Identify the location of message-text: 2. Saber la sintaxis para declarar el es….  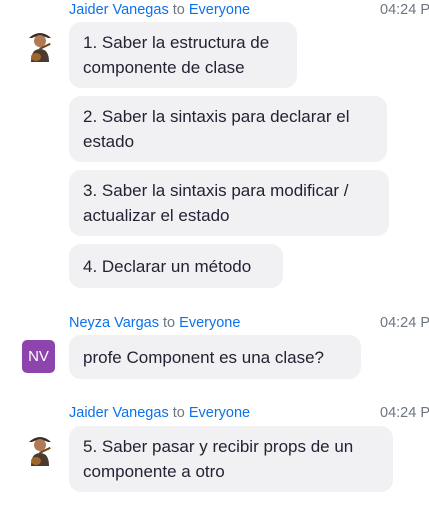
(216, 129).